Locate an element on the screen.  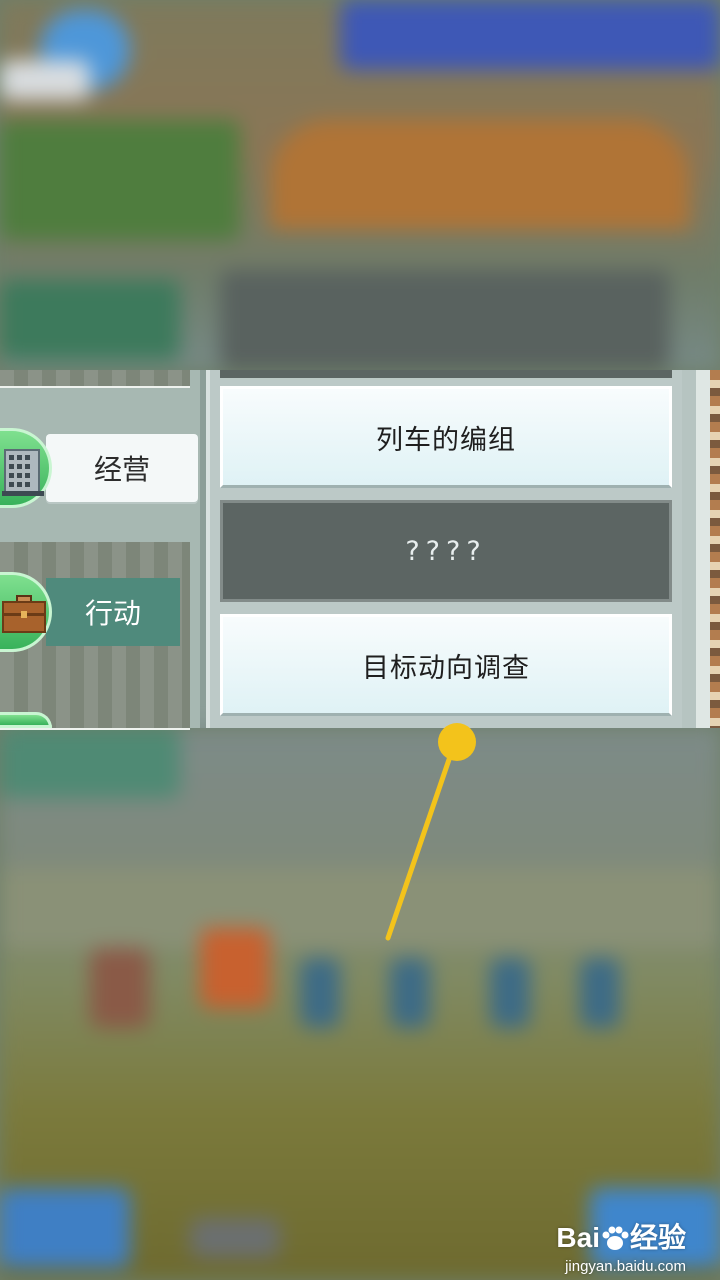
manage-label: 经营 is located at coordinates (122, 468).